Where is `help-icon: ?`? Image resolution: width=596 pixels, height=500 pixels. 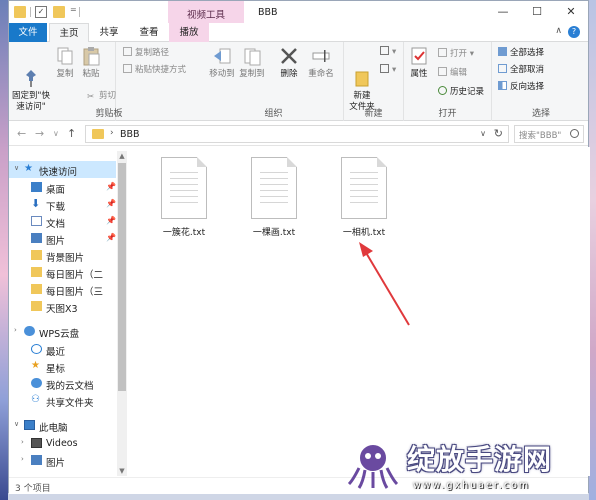 help-icon: ? is located at coordinates (574, 32).